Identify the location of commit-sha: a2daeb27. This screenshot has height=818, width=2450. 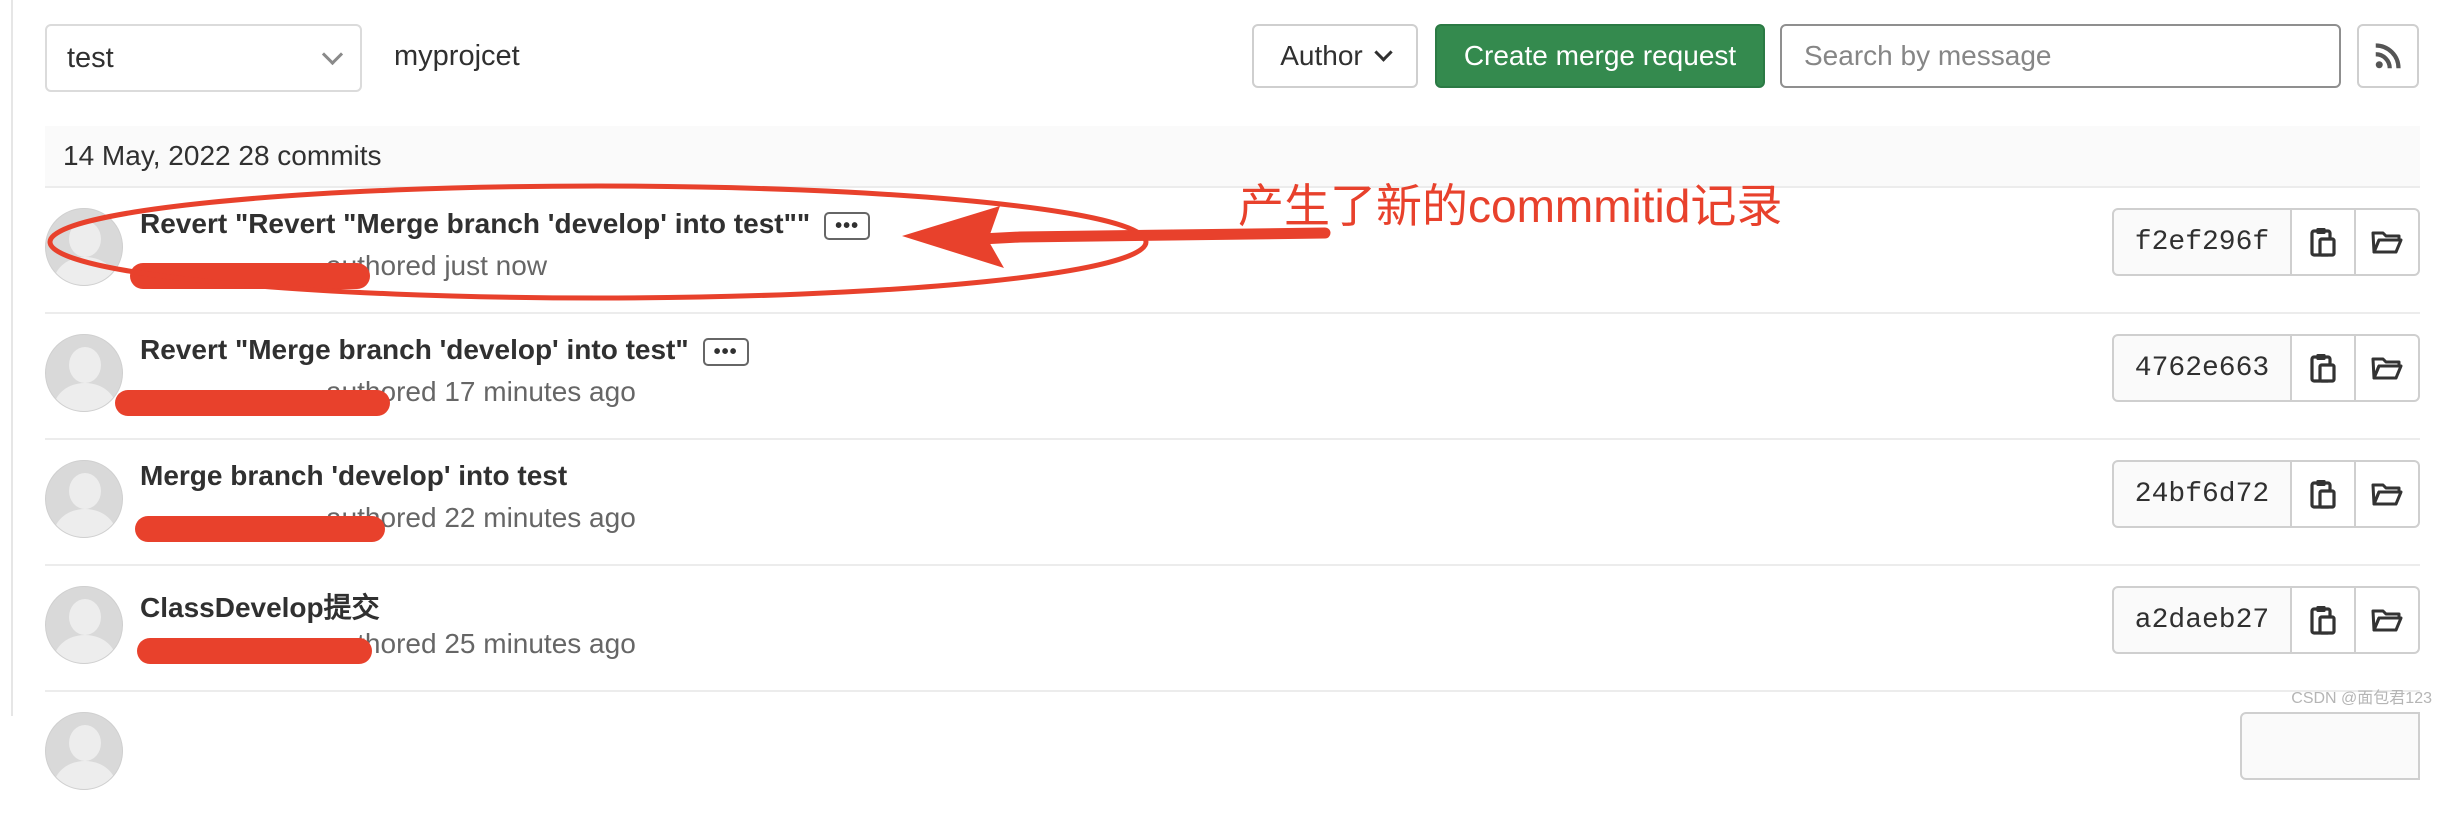
(2202, 620).